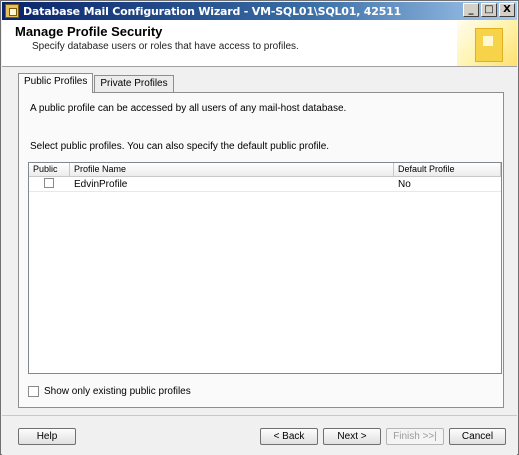 The width and height of the screenshot is (519, 455). Describe the element at coordinates (232, 169) in the screenshot. I see `column-header-profile-name: Profile Name` at that location.